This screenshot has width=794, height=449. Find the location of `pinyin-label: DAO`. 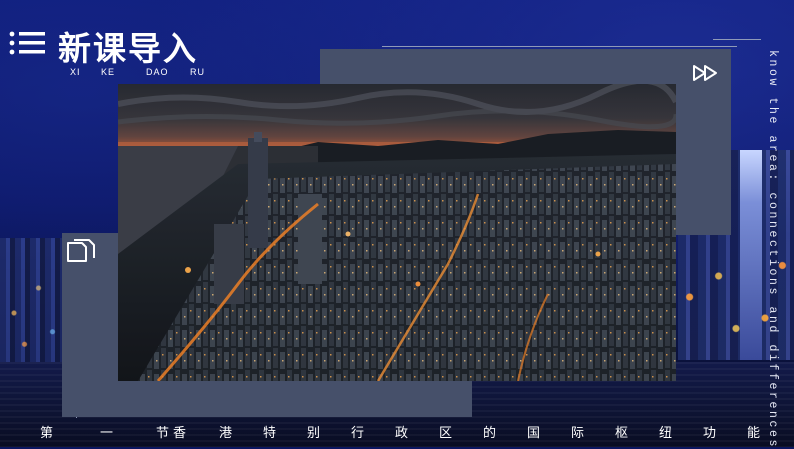

pinyin-label: DAO is located at coordinates (157, 72).